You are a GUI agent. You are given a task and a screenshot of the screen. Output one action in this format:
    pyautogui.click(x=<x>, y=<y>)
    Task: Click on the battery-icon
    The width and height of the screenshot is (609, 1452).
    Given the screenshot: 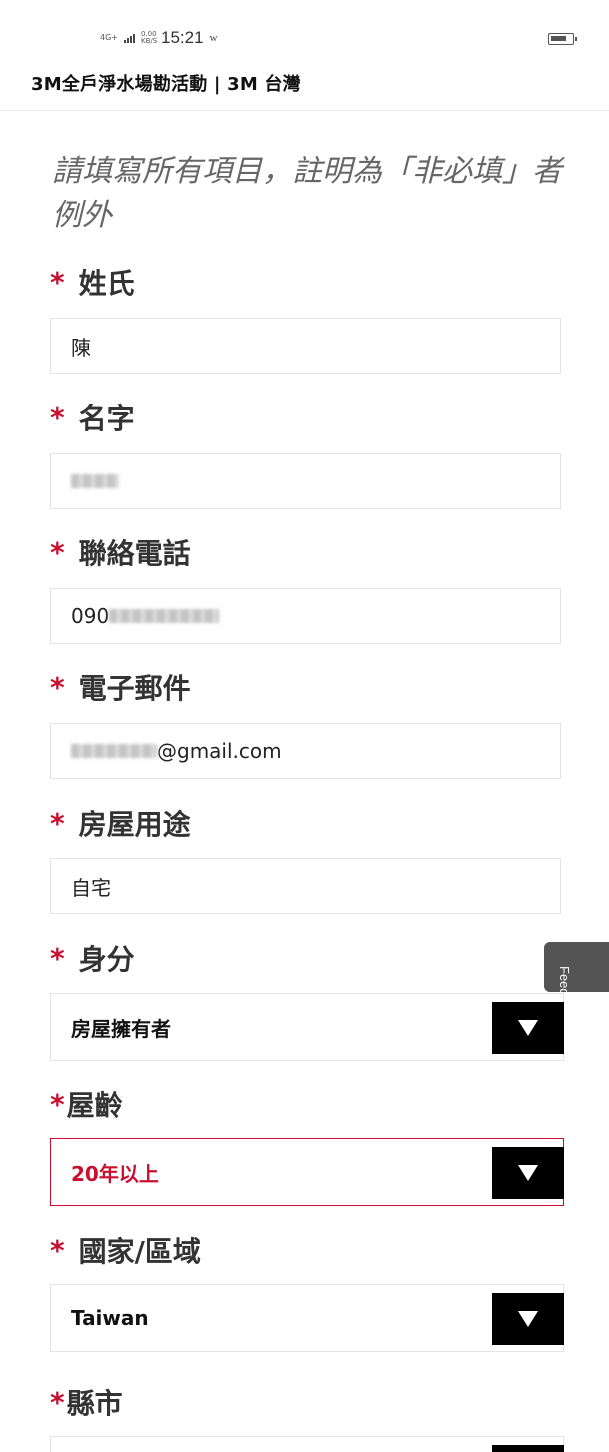 What is the action you would take?
    pyautogui.click(x=562, y=39)
    